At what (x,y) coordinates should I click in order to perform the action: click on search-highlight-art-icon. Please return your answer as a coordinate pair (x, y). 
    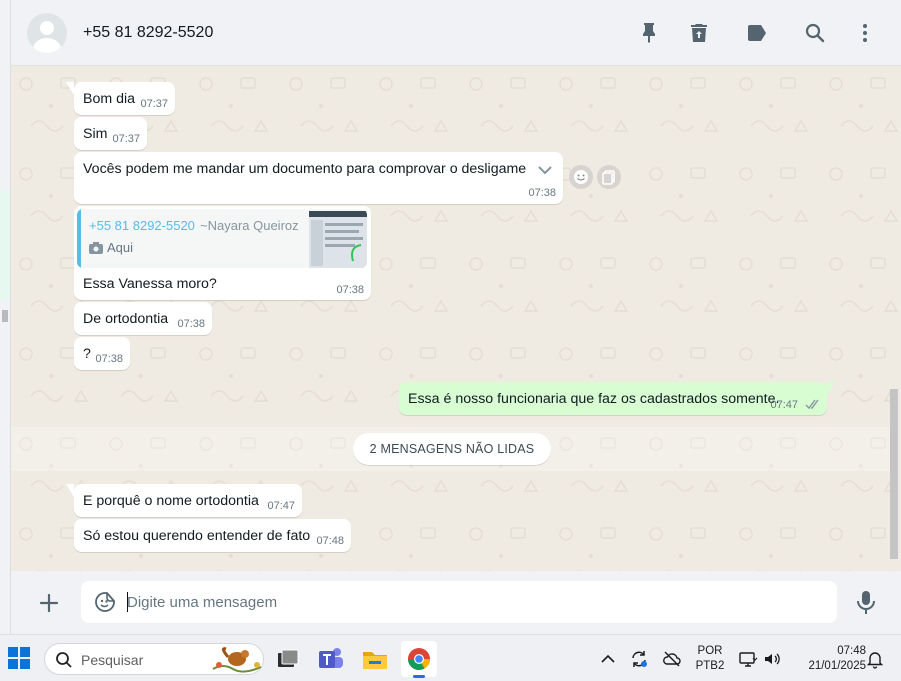
    Looking at the image, I should click on (237, 660).